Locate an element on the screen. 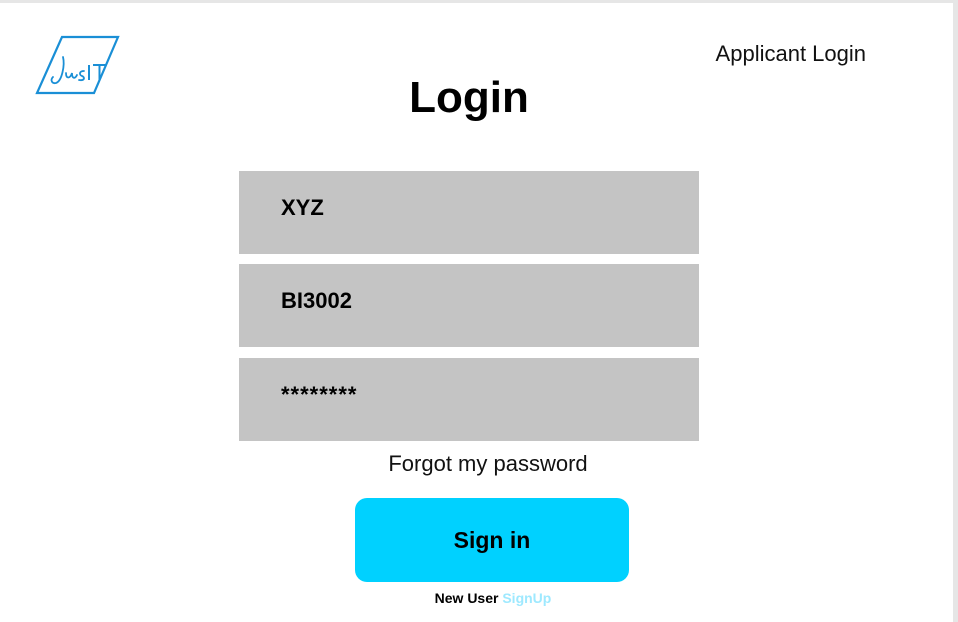 The image size is (958, 622). password-field: ******** is located at coordinates (469, 399).